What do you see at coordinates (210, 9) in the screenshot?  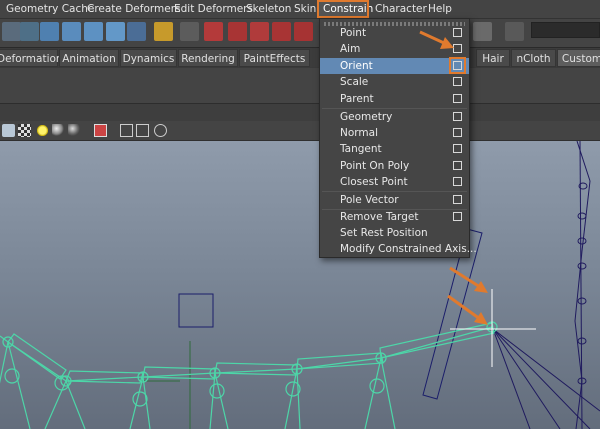 I see `menu-edit-deformers: Edit Deformers` at bounding box center [210, 9].